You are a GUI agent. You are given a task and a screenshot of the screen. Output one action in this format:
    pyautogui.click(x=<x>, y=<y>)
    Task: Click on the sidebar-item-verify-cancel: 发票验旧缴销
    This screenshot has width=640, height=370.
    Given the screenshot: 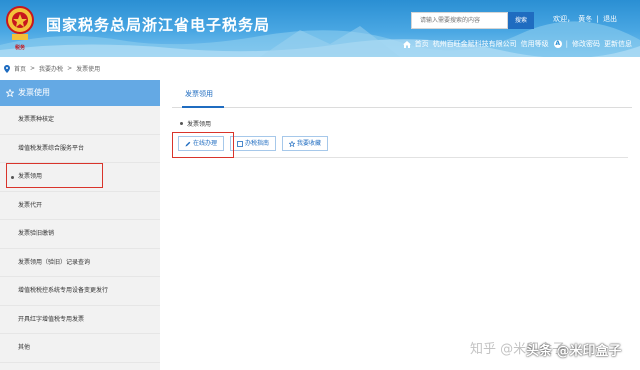 What is the action you would take?
    pyautogui.click(x=80, y=234)
    